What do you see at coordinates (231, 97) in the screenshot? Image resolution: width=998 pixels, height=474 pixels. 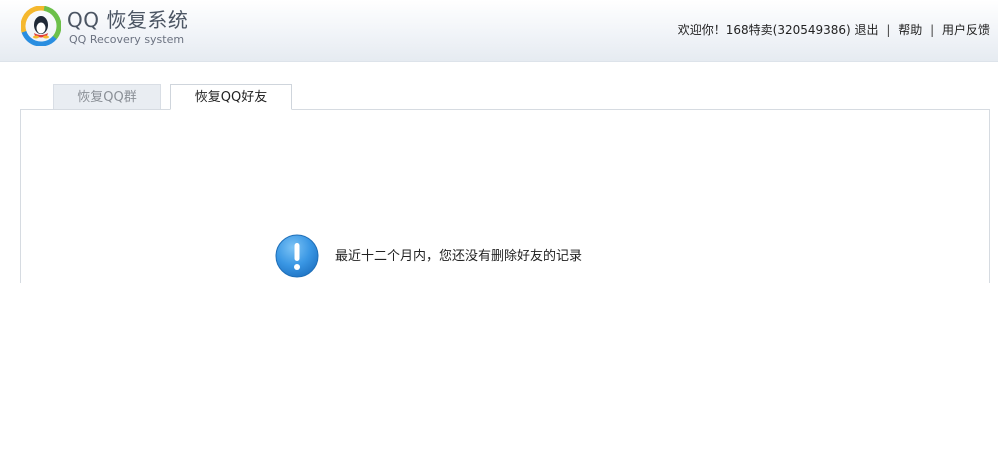 I see `tab-recover-qq-friends: 恢复QQ好友` at bounding box center [231, 97].